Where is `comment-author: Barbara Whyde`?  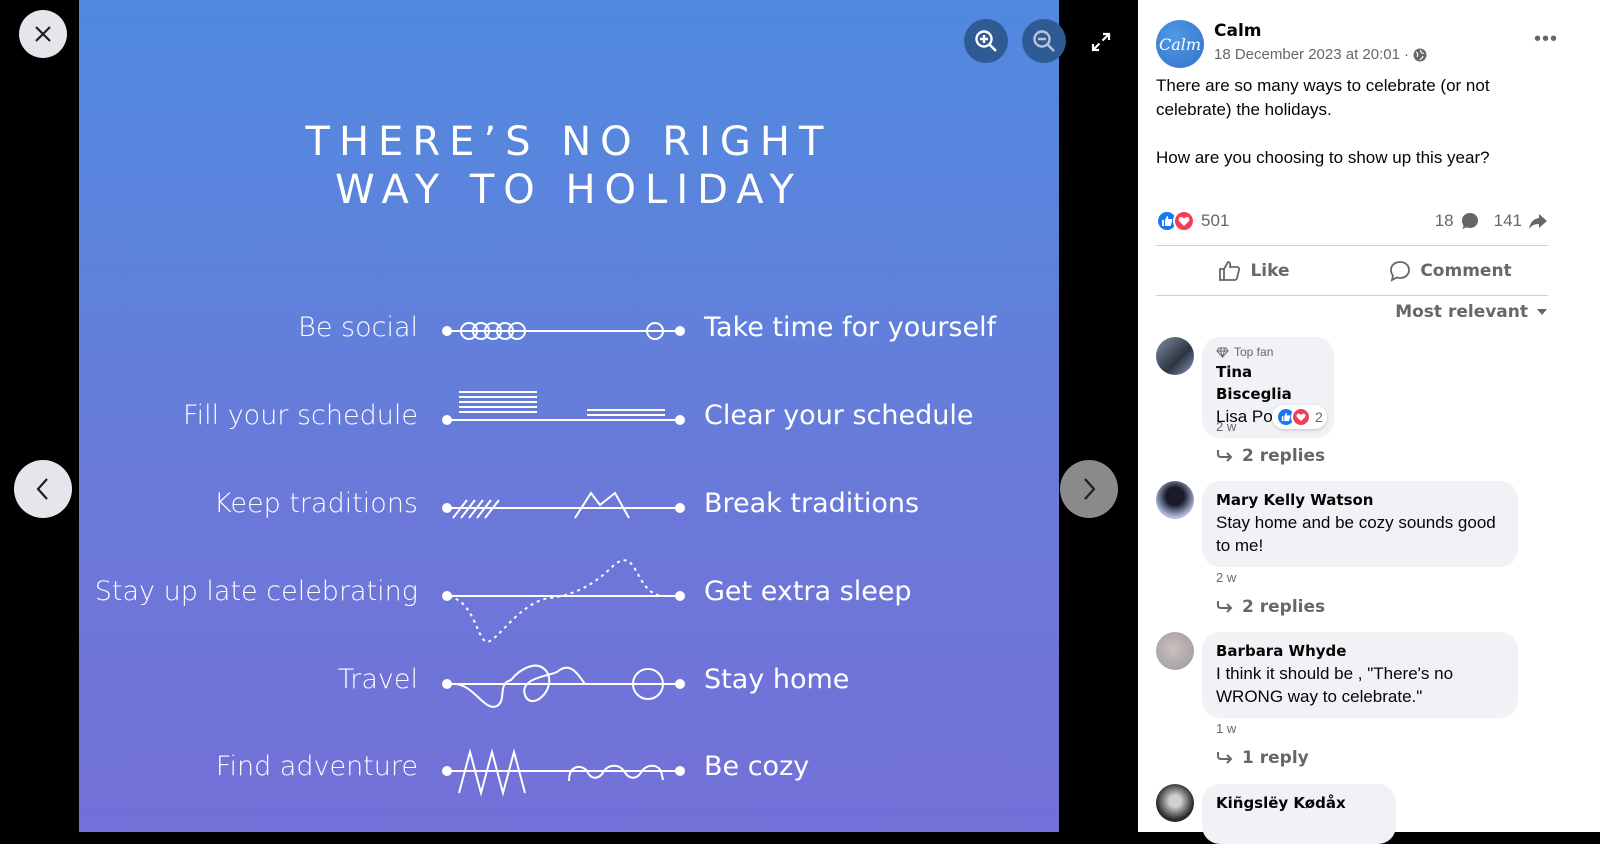 comment-author: Barbara Whyde is located at coordinates (1360, 651).